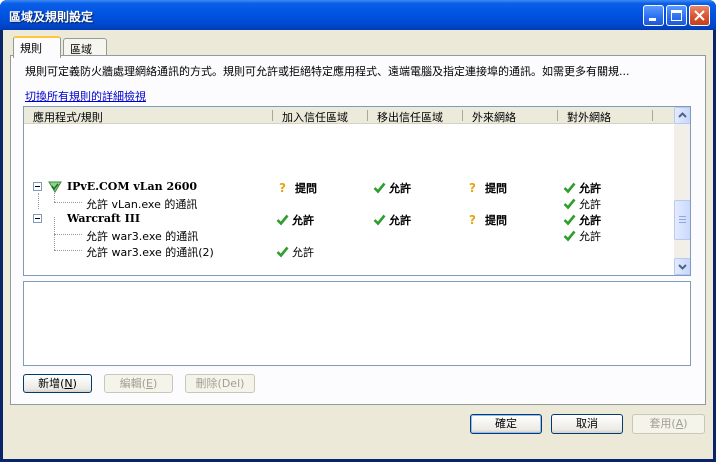 This screenshot has height=462, width=716. Describe the element at coordinates (142, 236) in the screenshot. I see `rule-name: 允許 war3.exe 的通訊` at that location.